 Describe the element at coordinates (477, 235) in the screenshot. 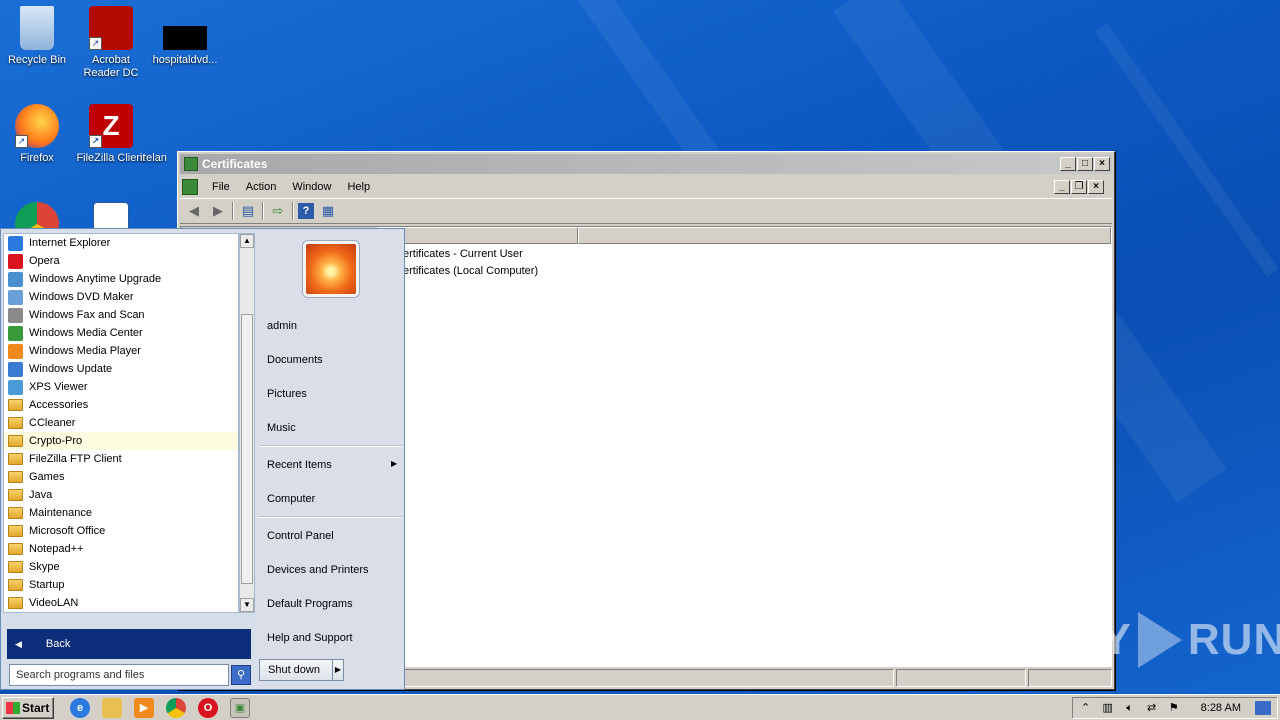

I see `column-header-name: e` at that location.